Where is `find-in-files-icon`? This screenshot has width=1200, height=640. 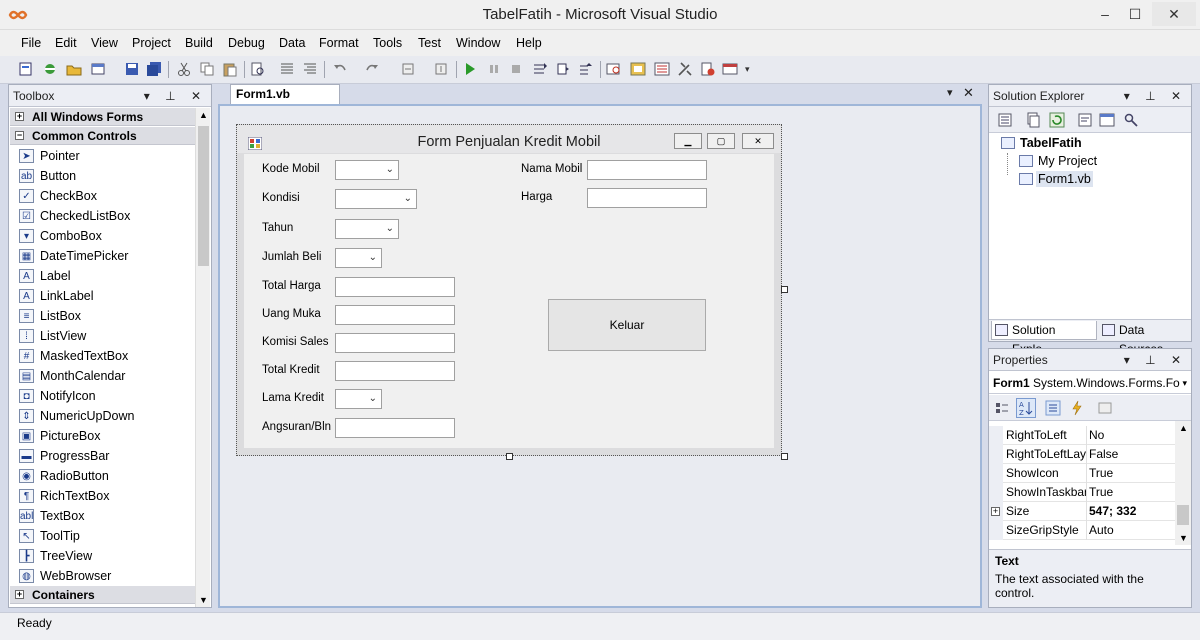 find-in-files-icon is located at coordinates (258, 69).